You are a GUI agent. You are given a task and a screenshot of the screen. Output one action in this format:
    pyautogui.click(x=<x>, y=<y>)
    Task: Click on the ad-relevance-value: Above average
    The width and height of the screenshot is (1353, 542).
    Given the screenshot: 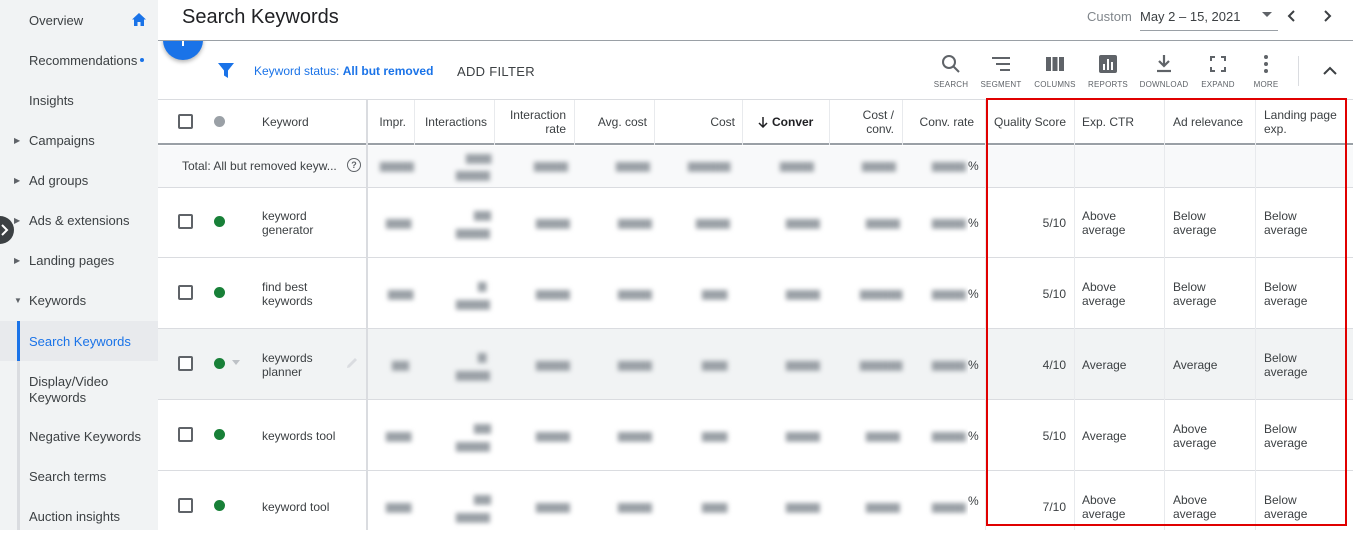 What is the action you would take?
    pyautogui.click(x=1194, y=506)
    